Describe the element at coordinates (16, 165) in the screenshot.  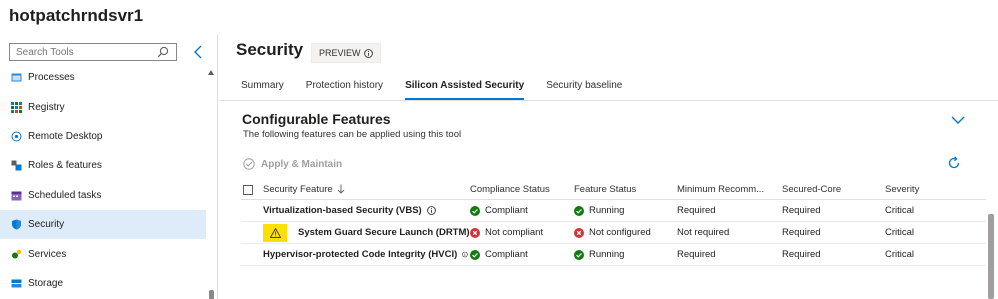
I see `roles-features-icon` at that location.